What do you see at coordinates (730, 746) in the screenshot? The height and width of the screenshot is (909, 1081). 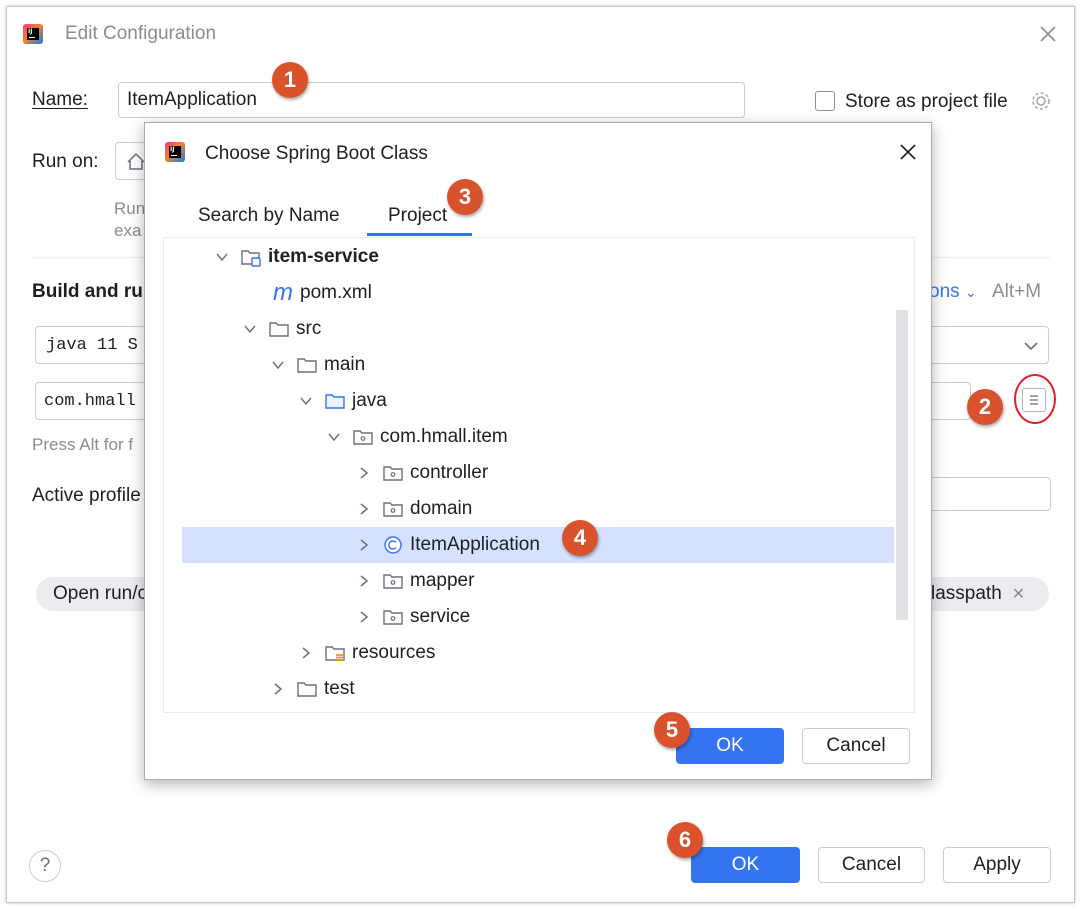 I see `dialog-ok-button: OK` at bounding box center [730, 746].